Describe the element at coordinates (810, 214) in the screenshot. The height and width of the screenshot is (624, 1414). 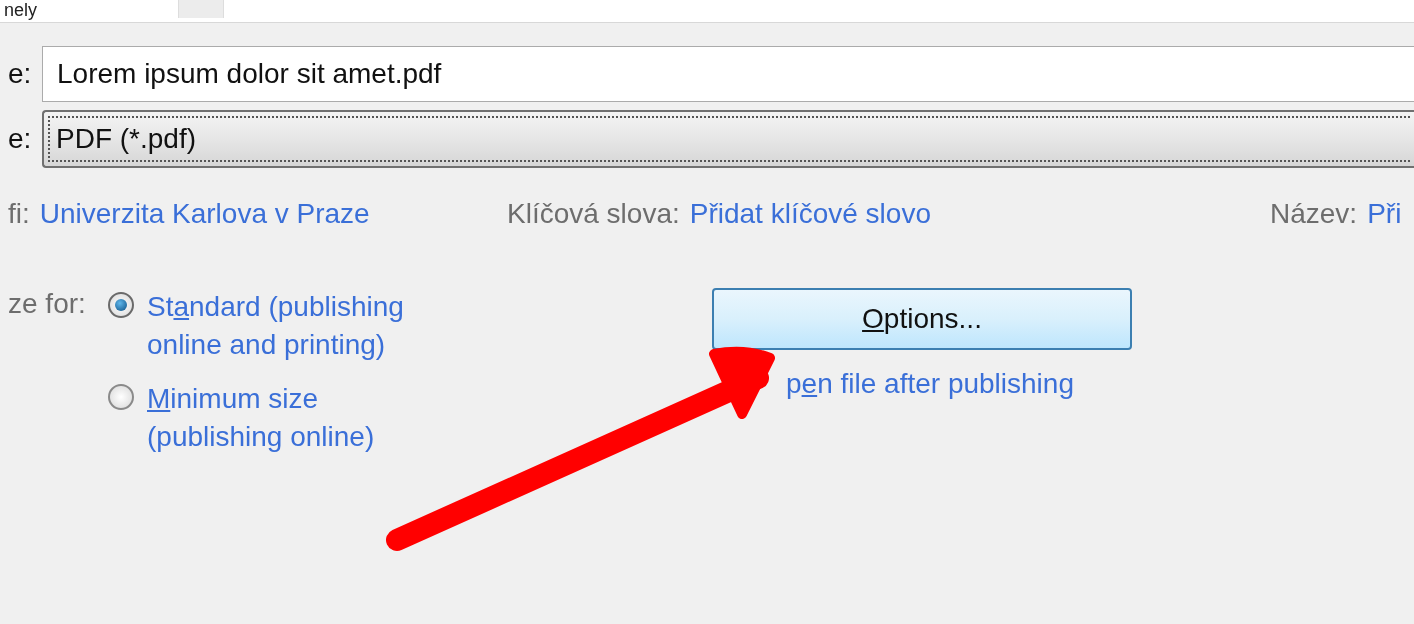
I see `metadata-link: Přidat klíčové slovo` at that location.